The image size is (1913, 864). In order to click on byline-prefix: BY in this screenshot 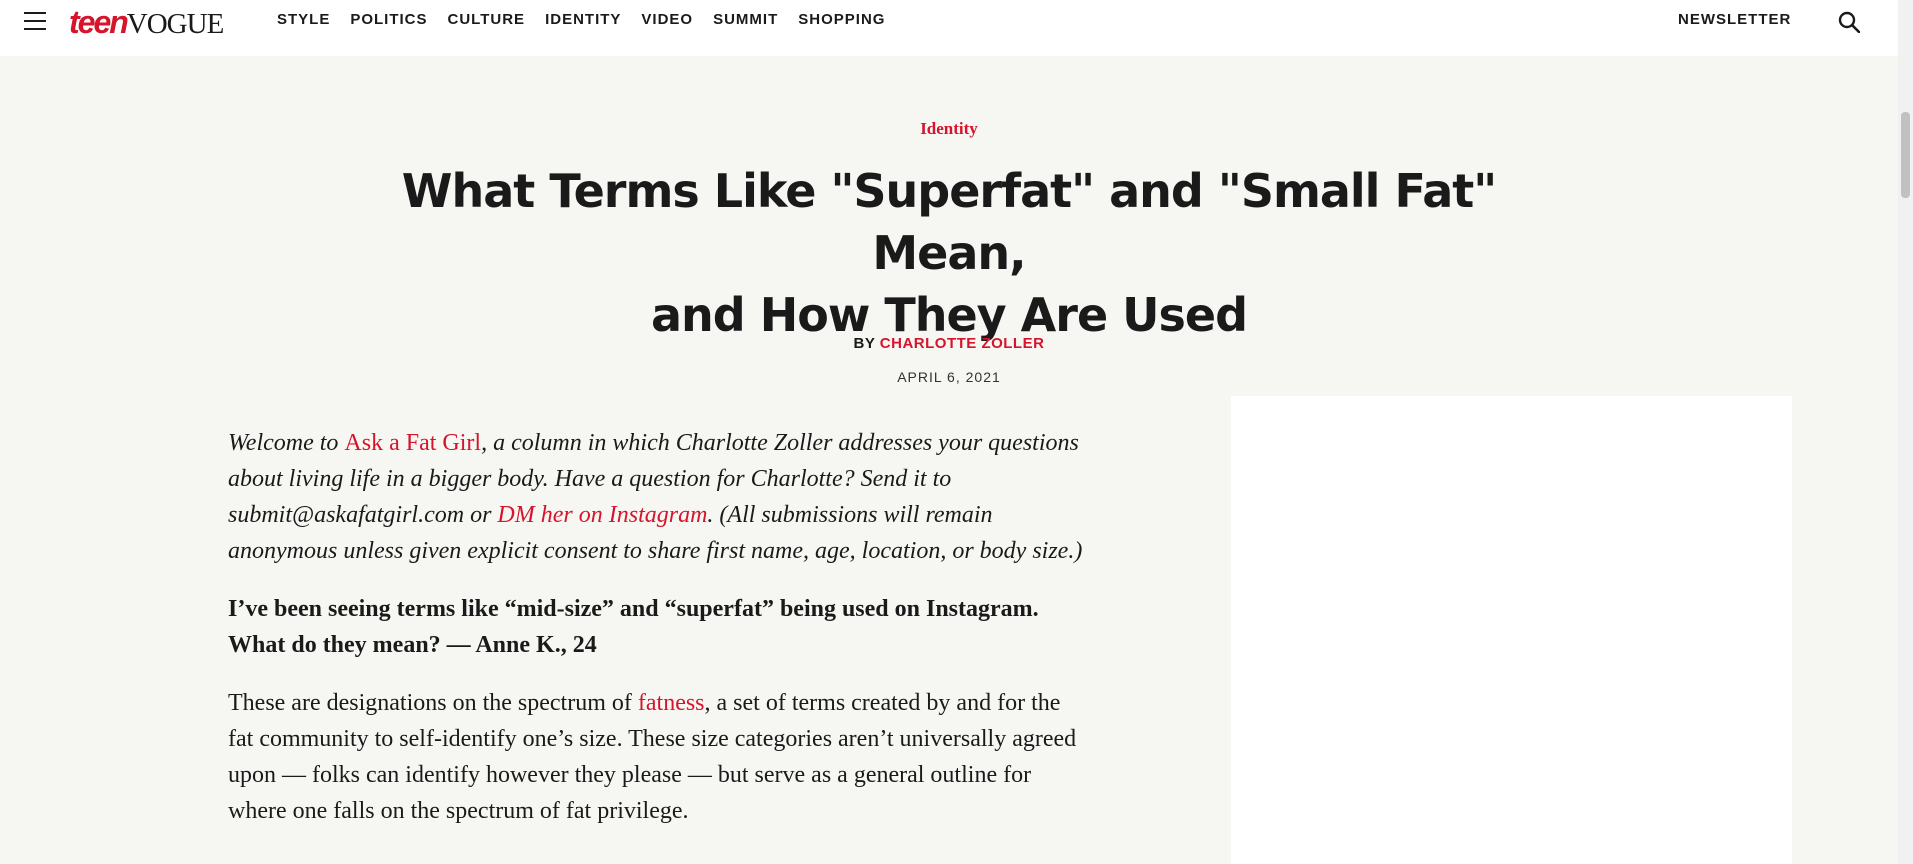, I will do `click(866, 343)`.